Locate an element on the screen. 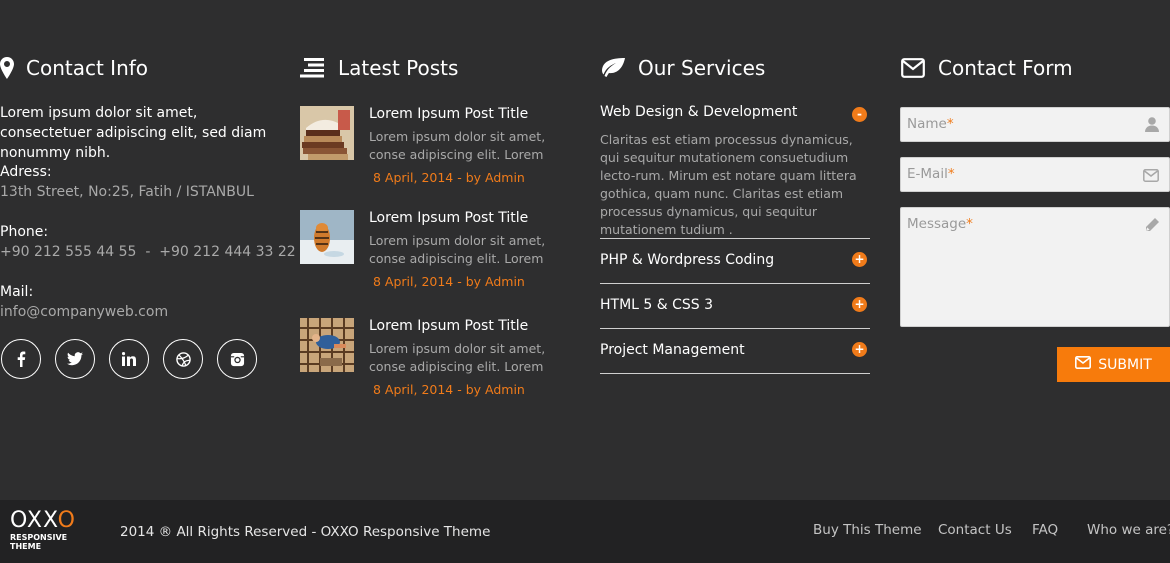 The width and height of the screenshot is (1170, 563). address-label: Adress: is located at coordinates (26, 172).